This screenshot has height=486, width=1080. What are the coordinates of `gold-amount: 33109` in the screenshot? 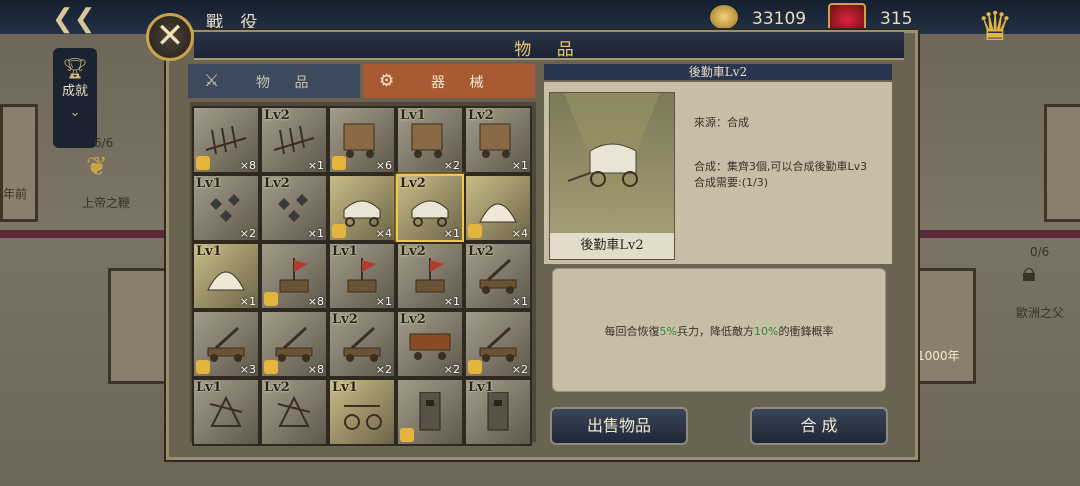 It's located at (779, 19).